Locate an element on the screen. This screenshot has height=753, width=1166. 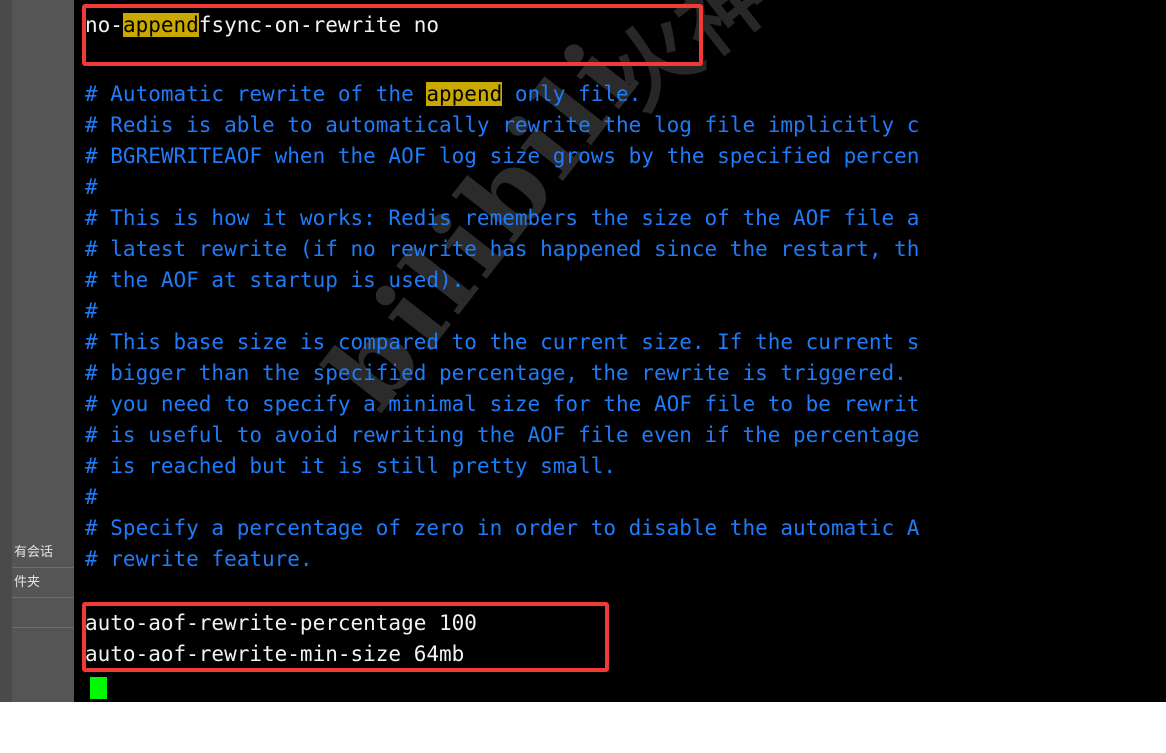
config-line-auto-aof-rewrite-percentage: auto-aof-rewrite-percentage 100 is located at coordinates (281, 623).